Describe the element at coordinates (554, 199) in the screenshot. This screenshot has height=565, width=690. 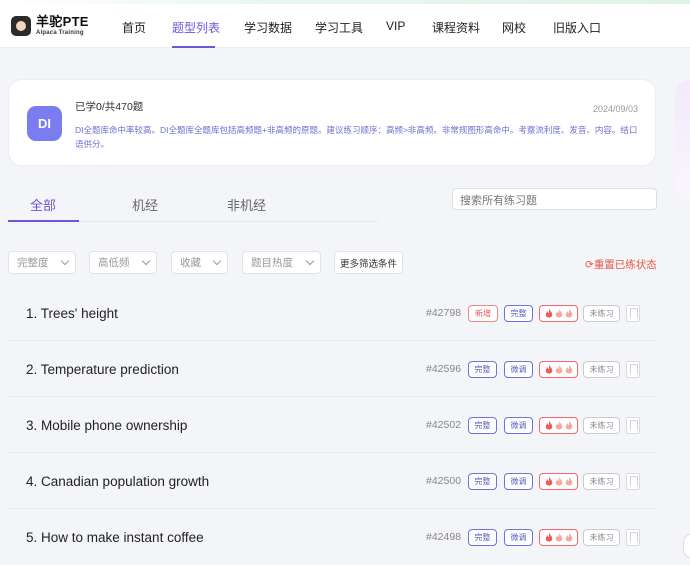
I see `search-input` at that location.